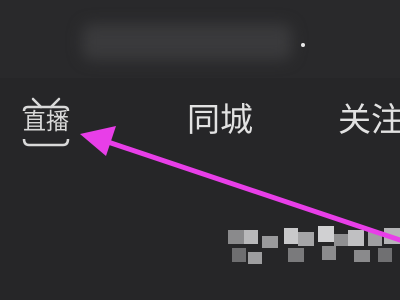 The image size is (400, 300). Describe the element at coordinates (220, 120) in the screenshot. I see `tab-nearby: 同城` at that location.